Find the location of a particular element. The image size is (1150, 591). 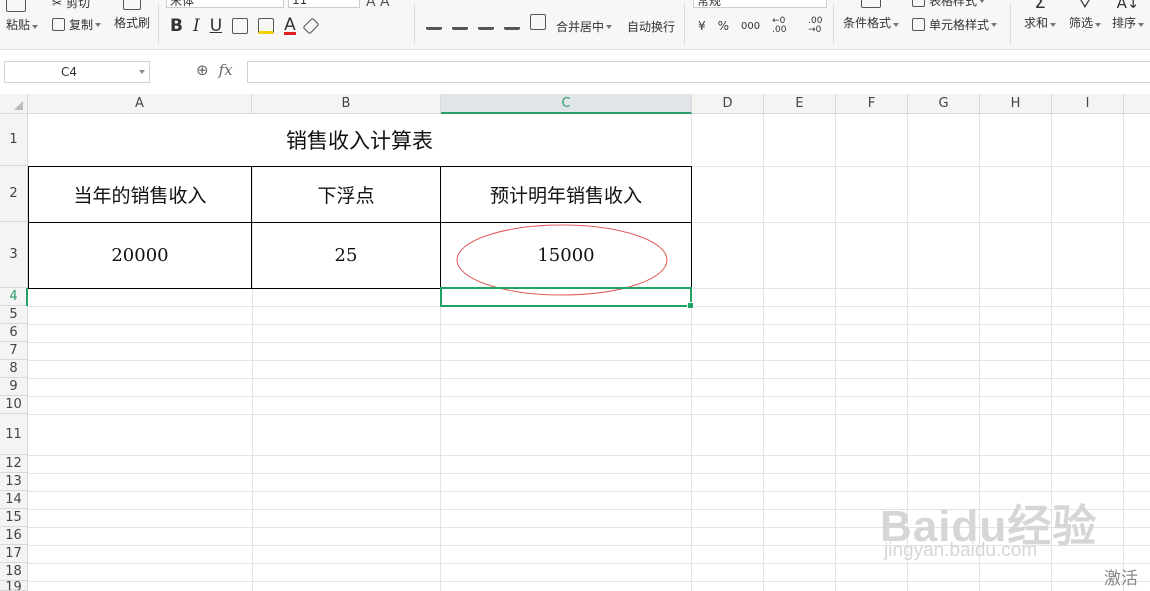

active-cell-selection is located at coordinates (567, 298).